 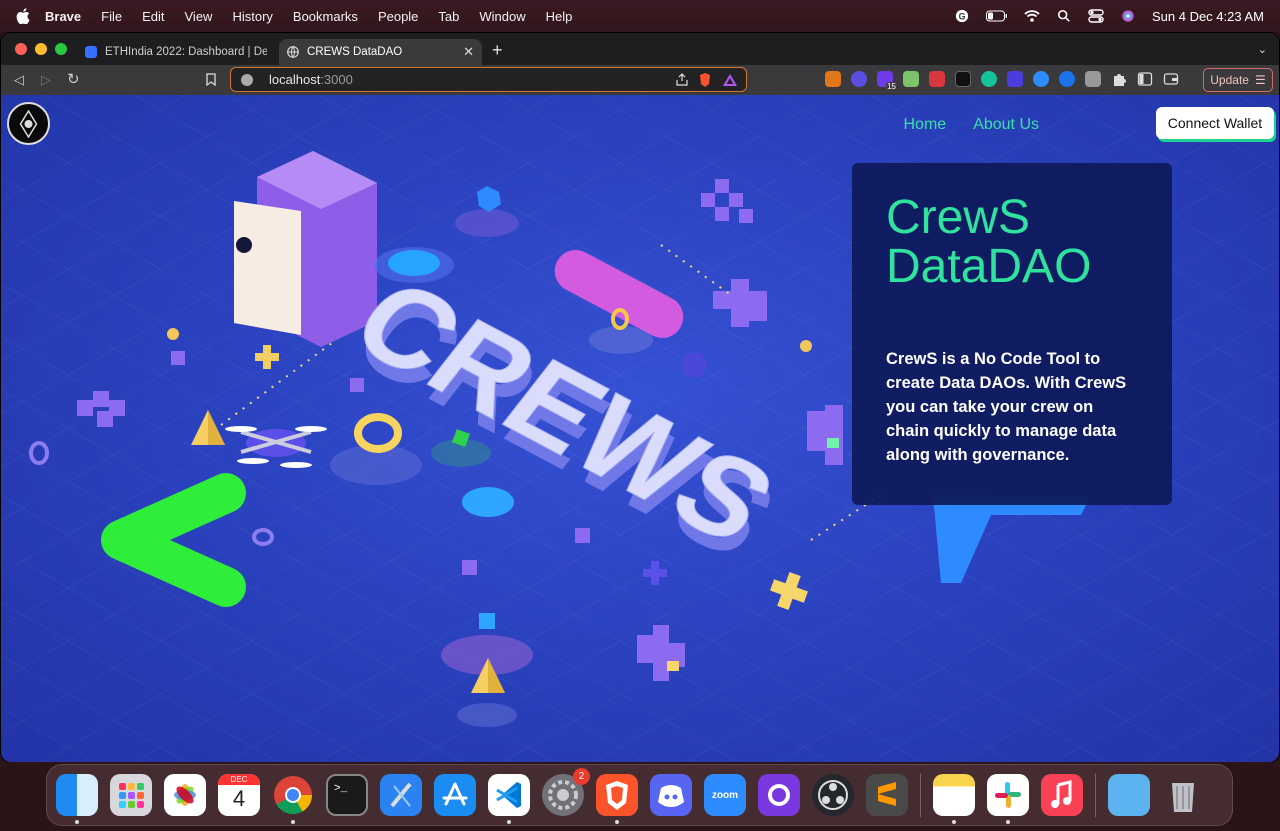 What do you see at coordinates (73, 79) in the screenshot?
I see `reload-icon: ↻` at bounding box center [73, 79].